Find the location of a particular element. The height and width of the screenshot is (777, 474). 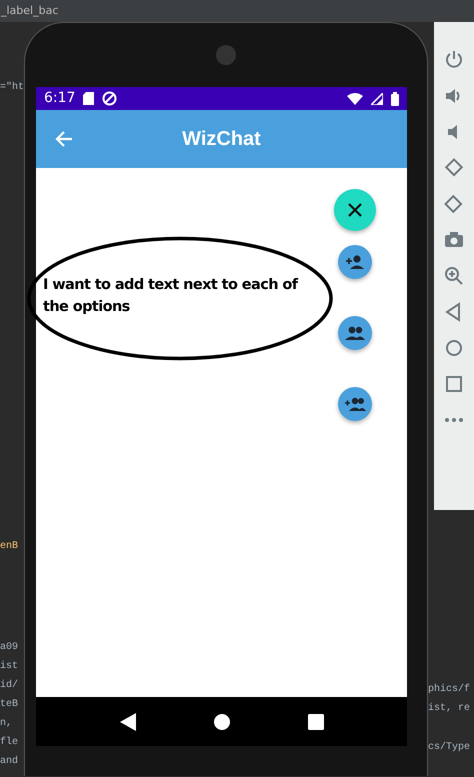

add-person-icon is located at coordinates (355, 262).